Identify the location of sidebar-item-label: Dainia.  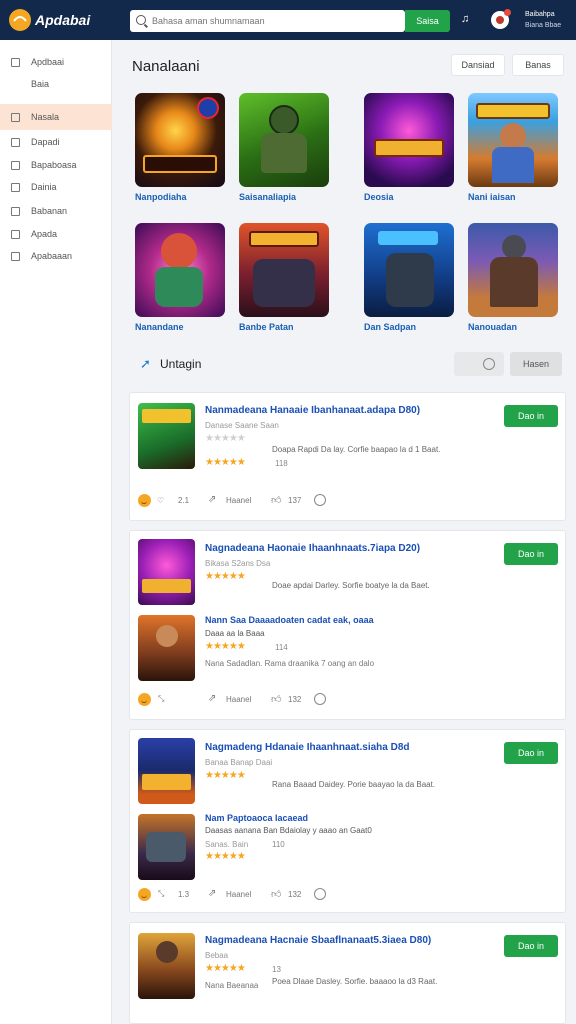
(44, 187).